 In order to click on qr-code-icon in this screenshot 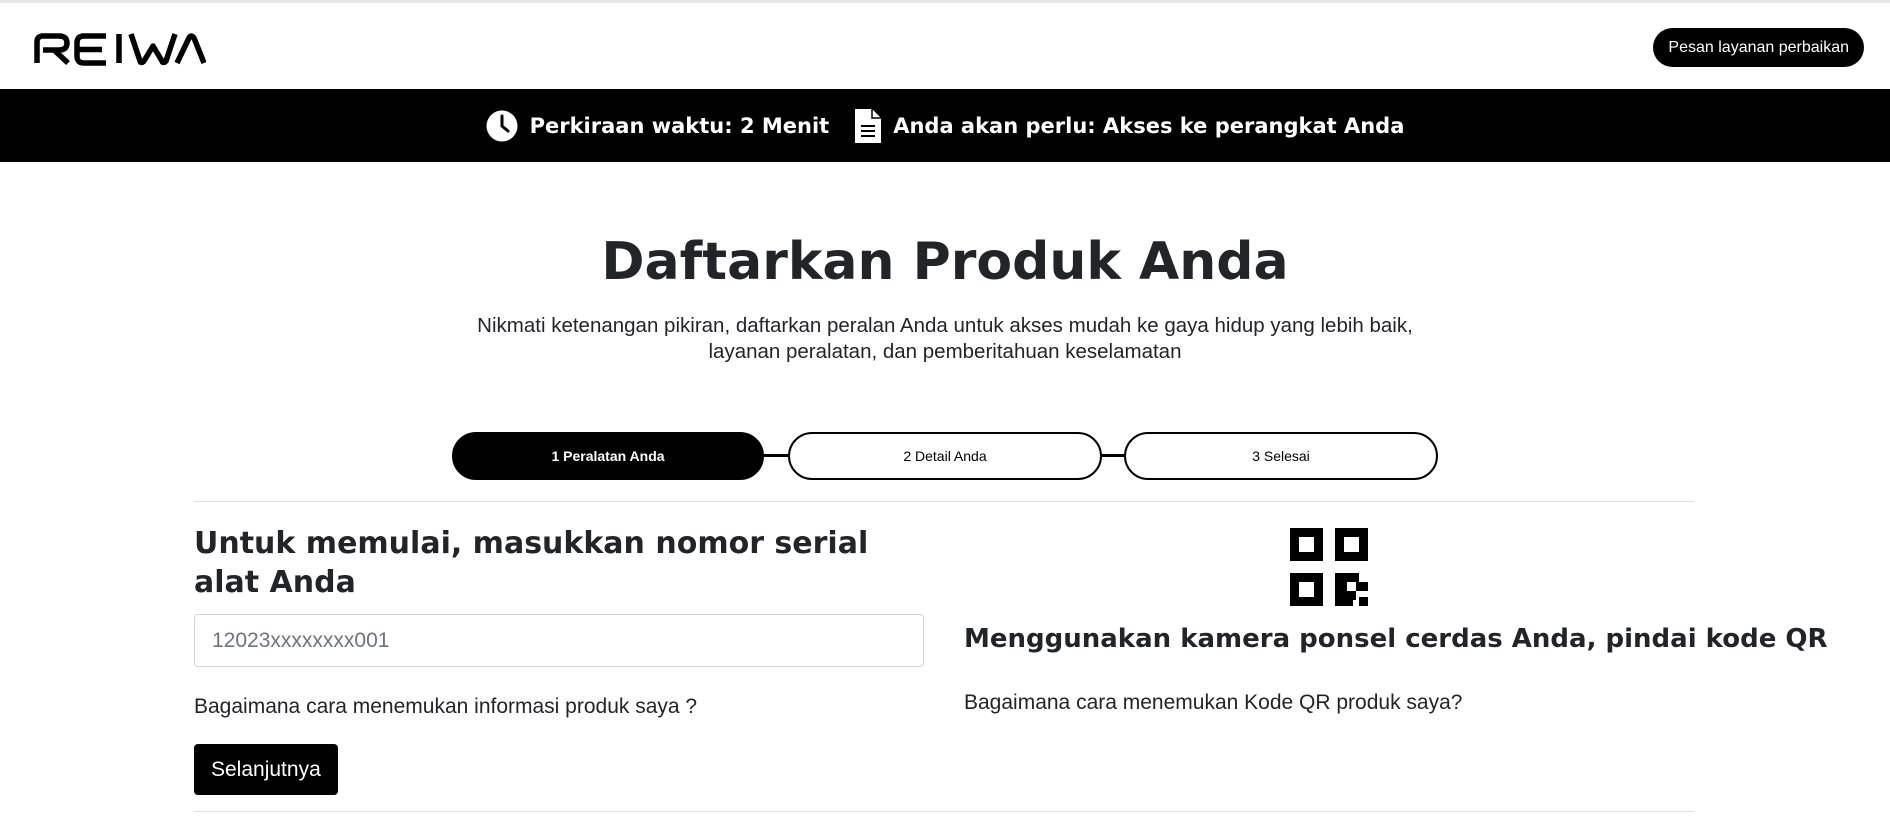, I will do `click(1329, 567)`.